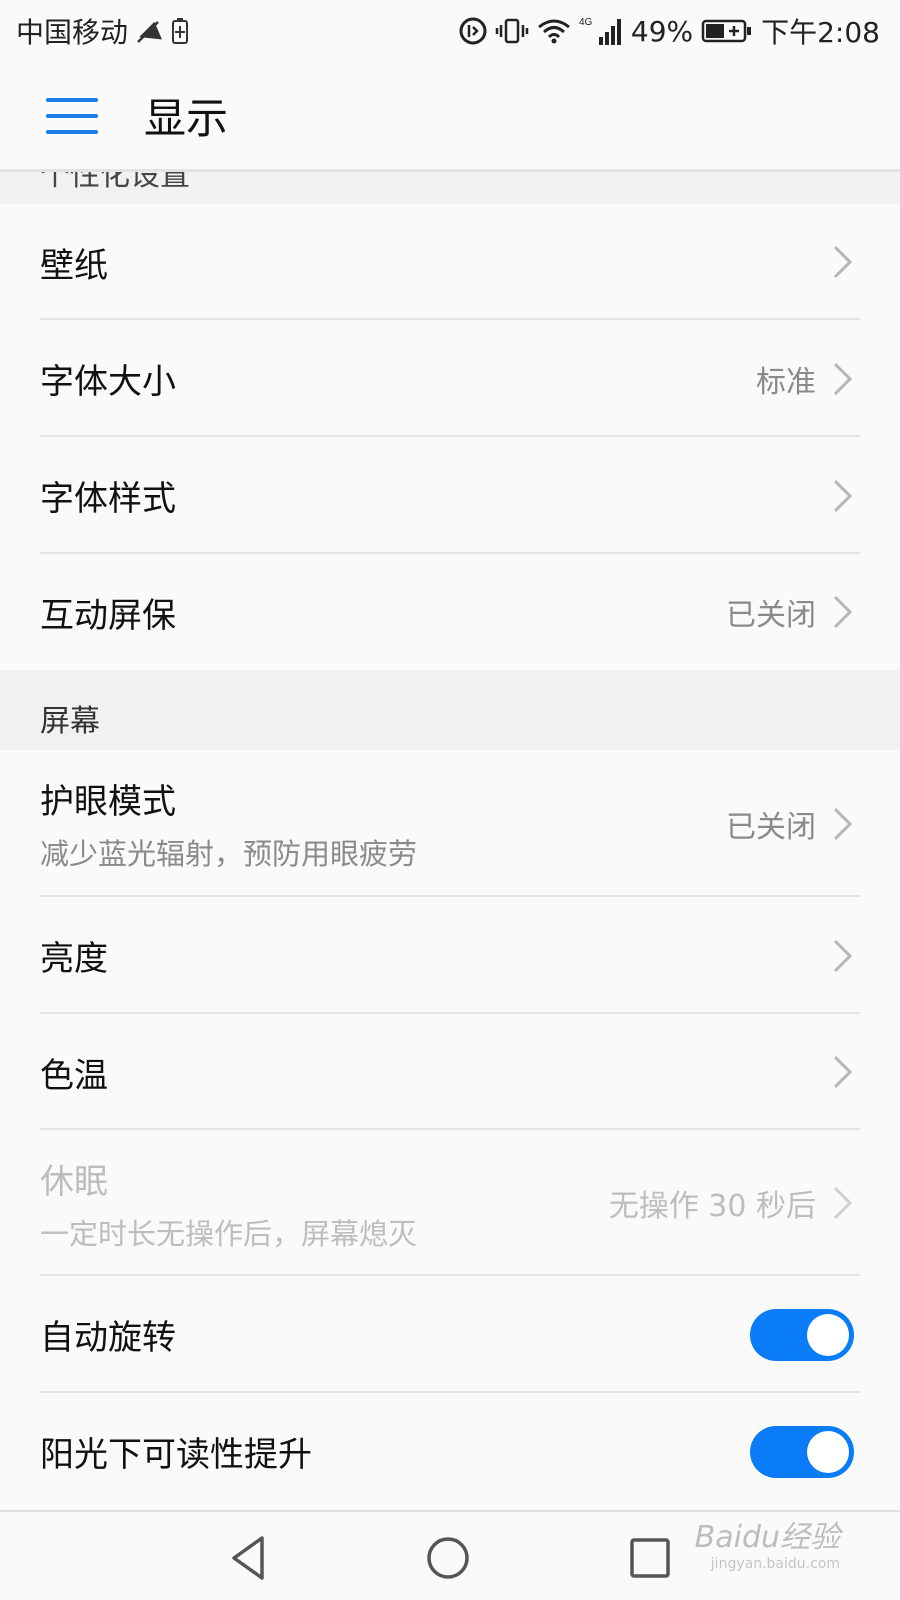  Describe the element at coordinates (108, 615) in the screenshot. I see `row-title: 互动屏保` at that location.